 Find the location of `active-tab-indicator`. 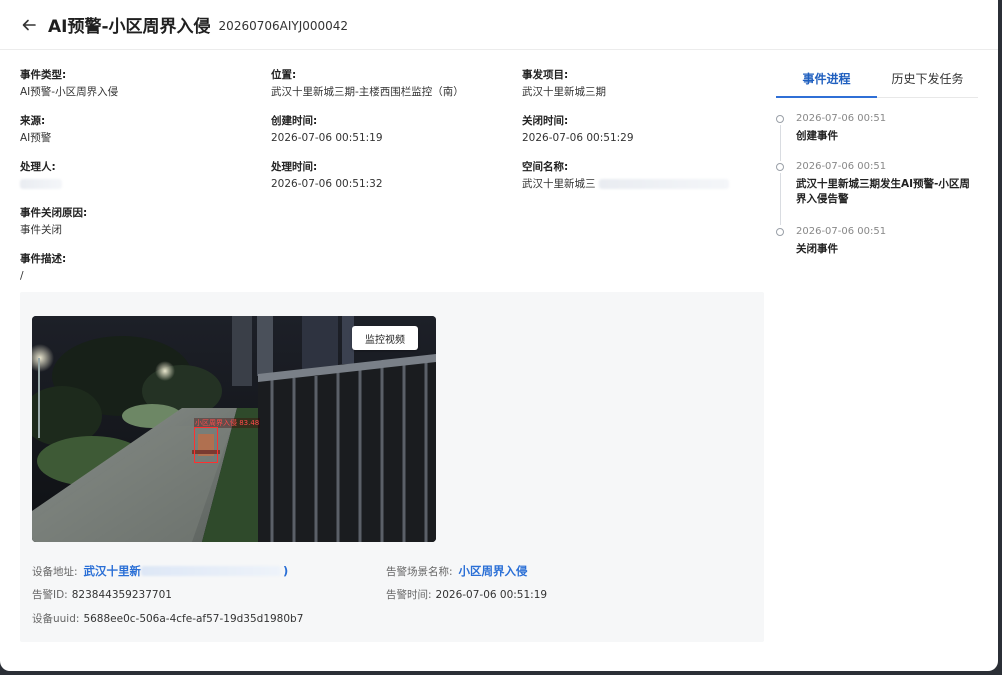

active-tab-indicator is located at coordinates (826, 97).